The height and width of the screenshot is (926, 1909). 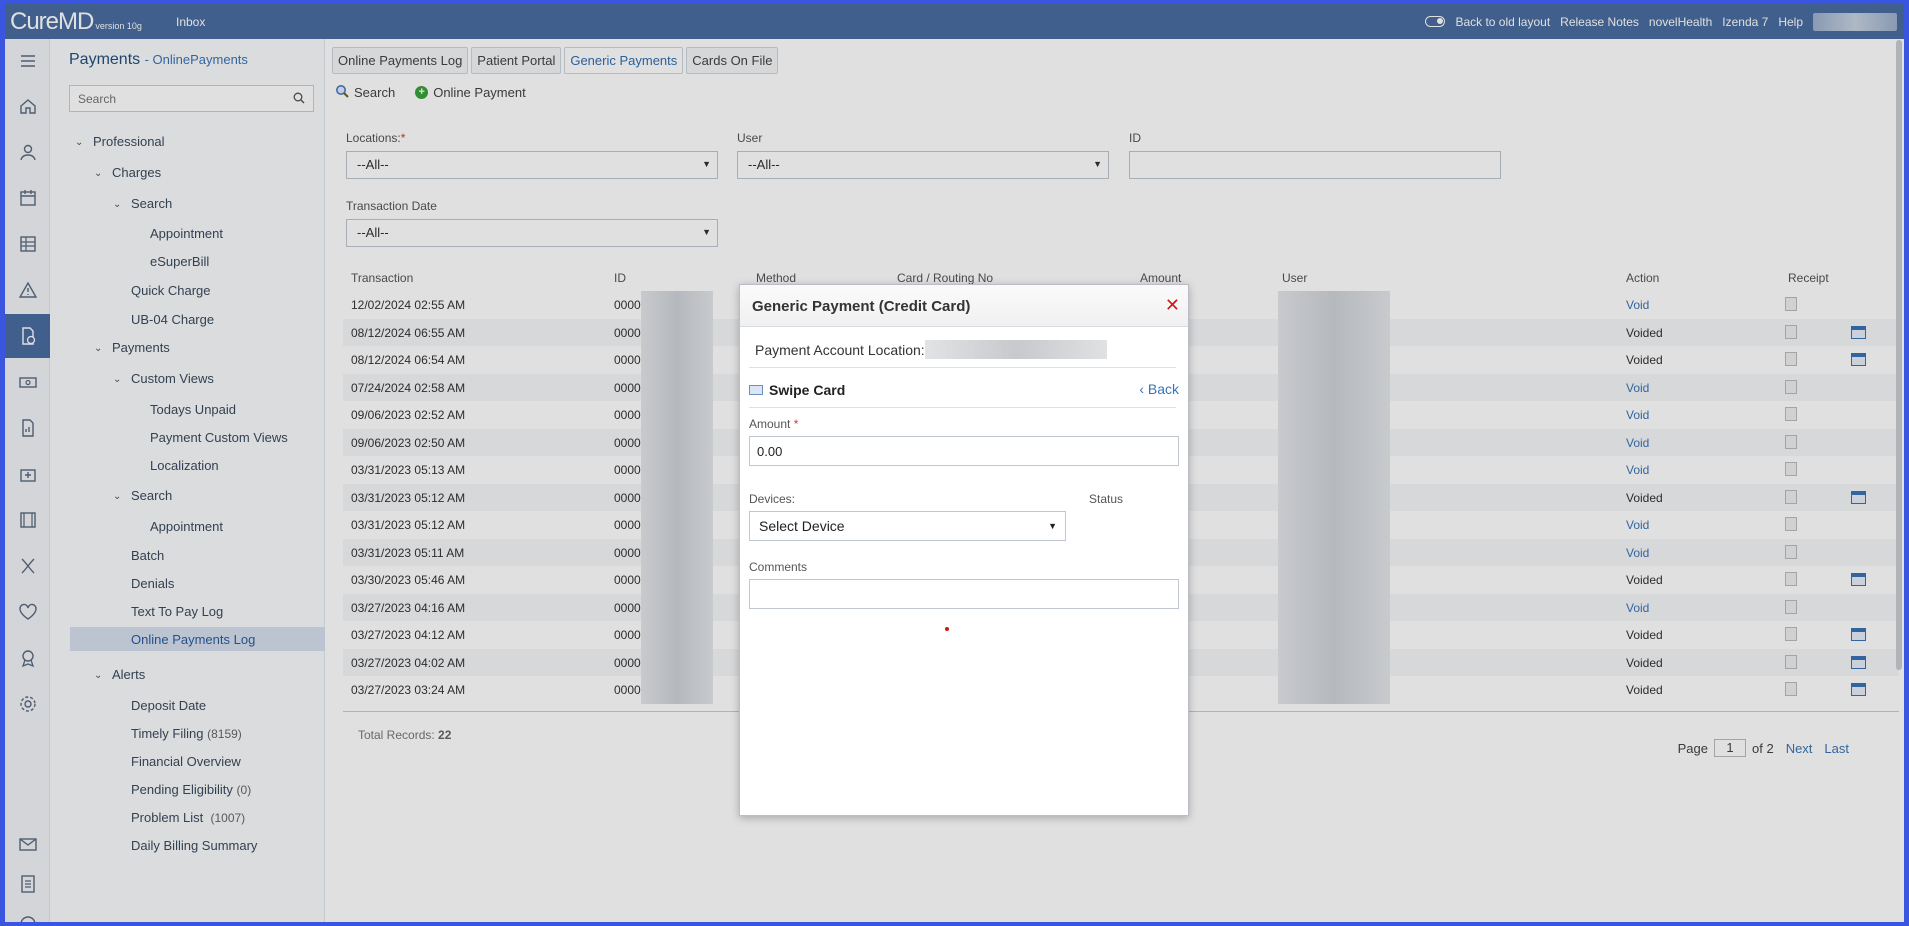 I want to click on close-icon: ✕, so click(x=1172, y=305).